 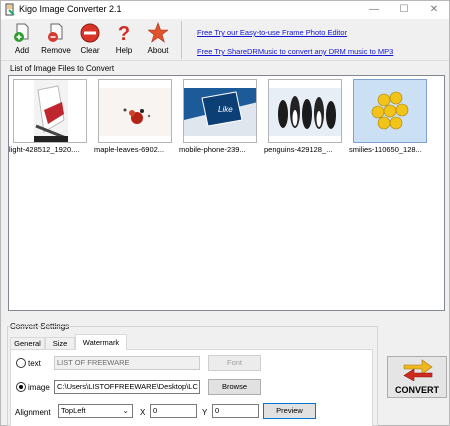 I want to click on image-radio, so click(x=21, y=387).